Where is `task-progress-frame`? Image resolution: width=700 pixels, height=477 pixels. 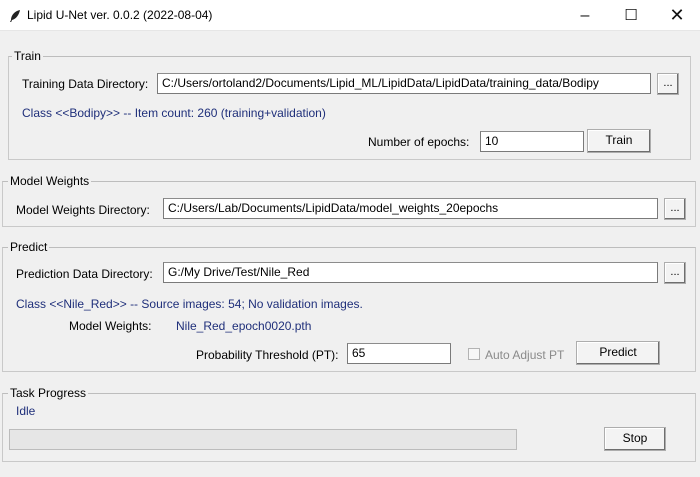 task-progress-frame is located at coordinates (349, 427).